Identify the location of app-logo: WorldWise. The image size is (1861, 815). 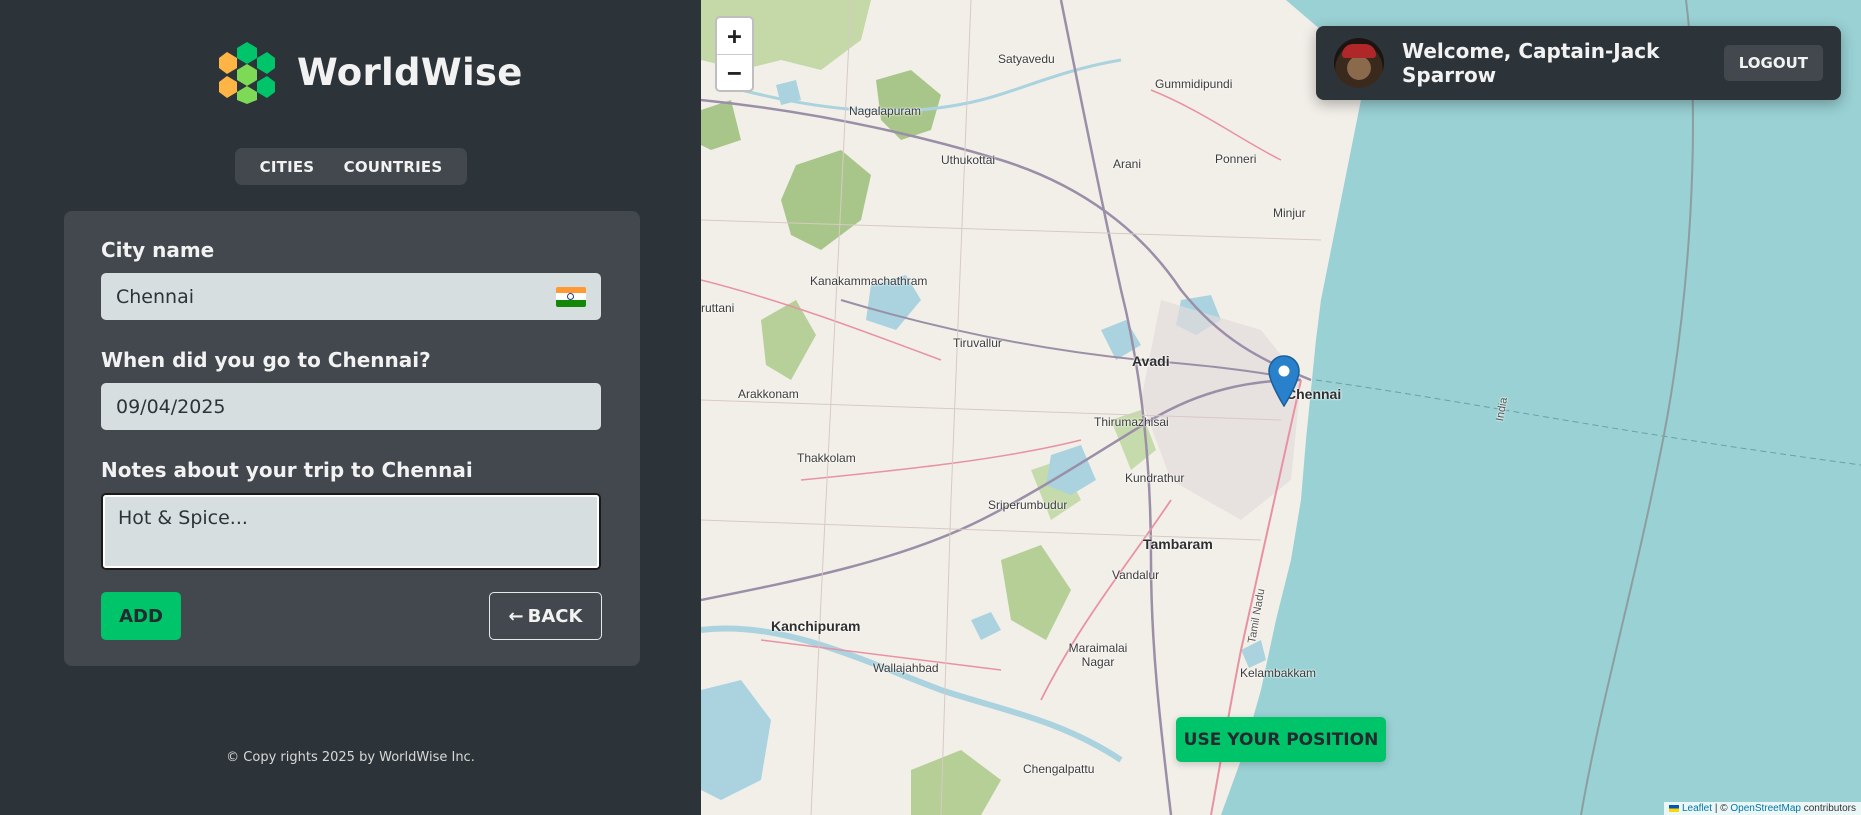
(368, 72).